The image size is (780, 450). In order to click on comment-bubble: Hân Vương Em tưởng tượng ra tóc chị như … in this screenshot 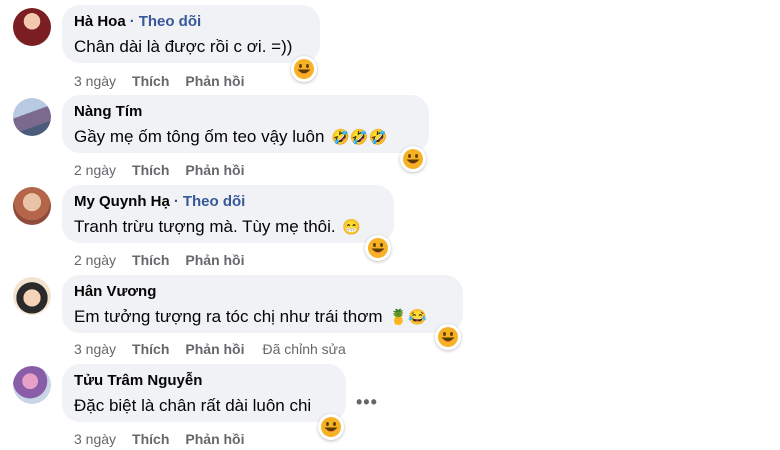, I will do `click(262, 304)`.